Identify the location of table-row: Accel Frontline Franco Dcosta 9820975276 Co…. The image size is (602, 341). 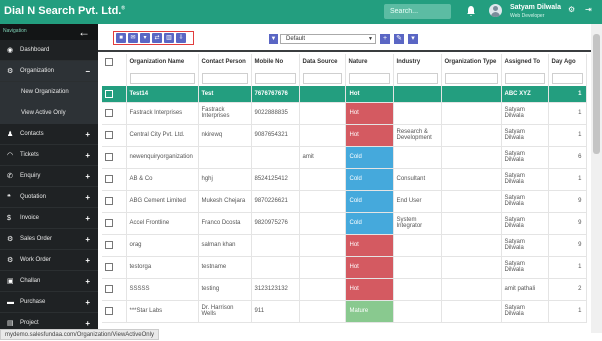
(344, 223).